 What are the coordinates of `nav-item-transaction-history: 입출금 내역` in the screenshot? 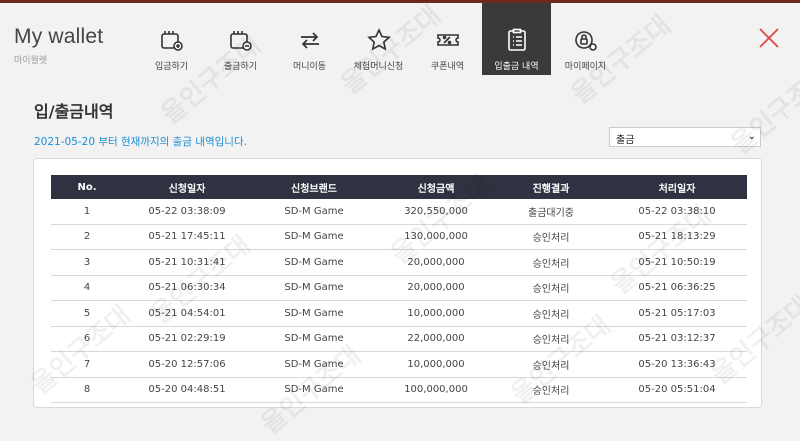 It's located at (516, 39).